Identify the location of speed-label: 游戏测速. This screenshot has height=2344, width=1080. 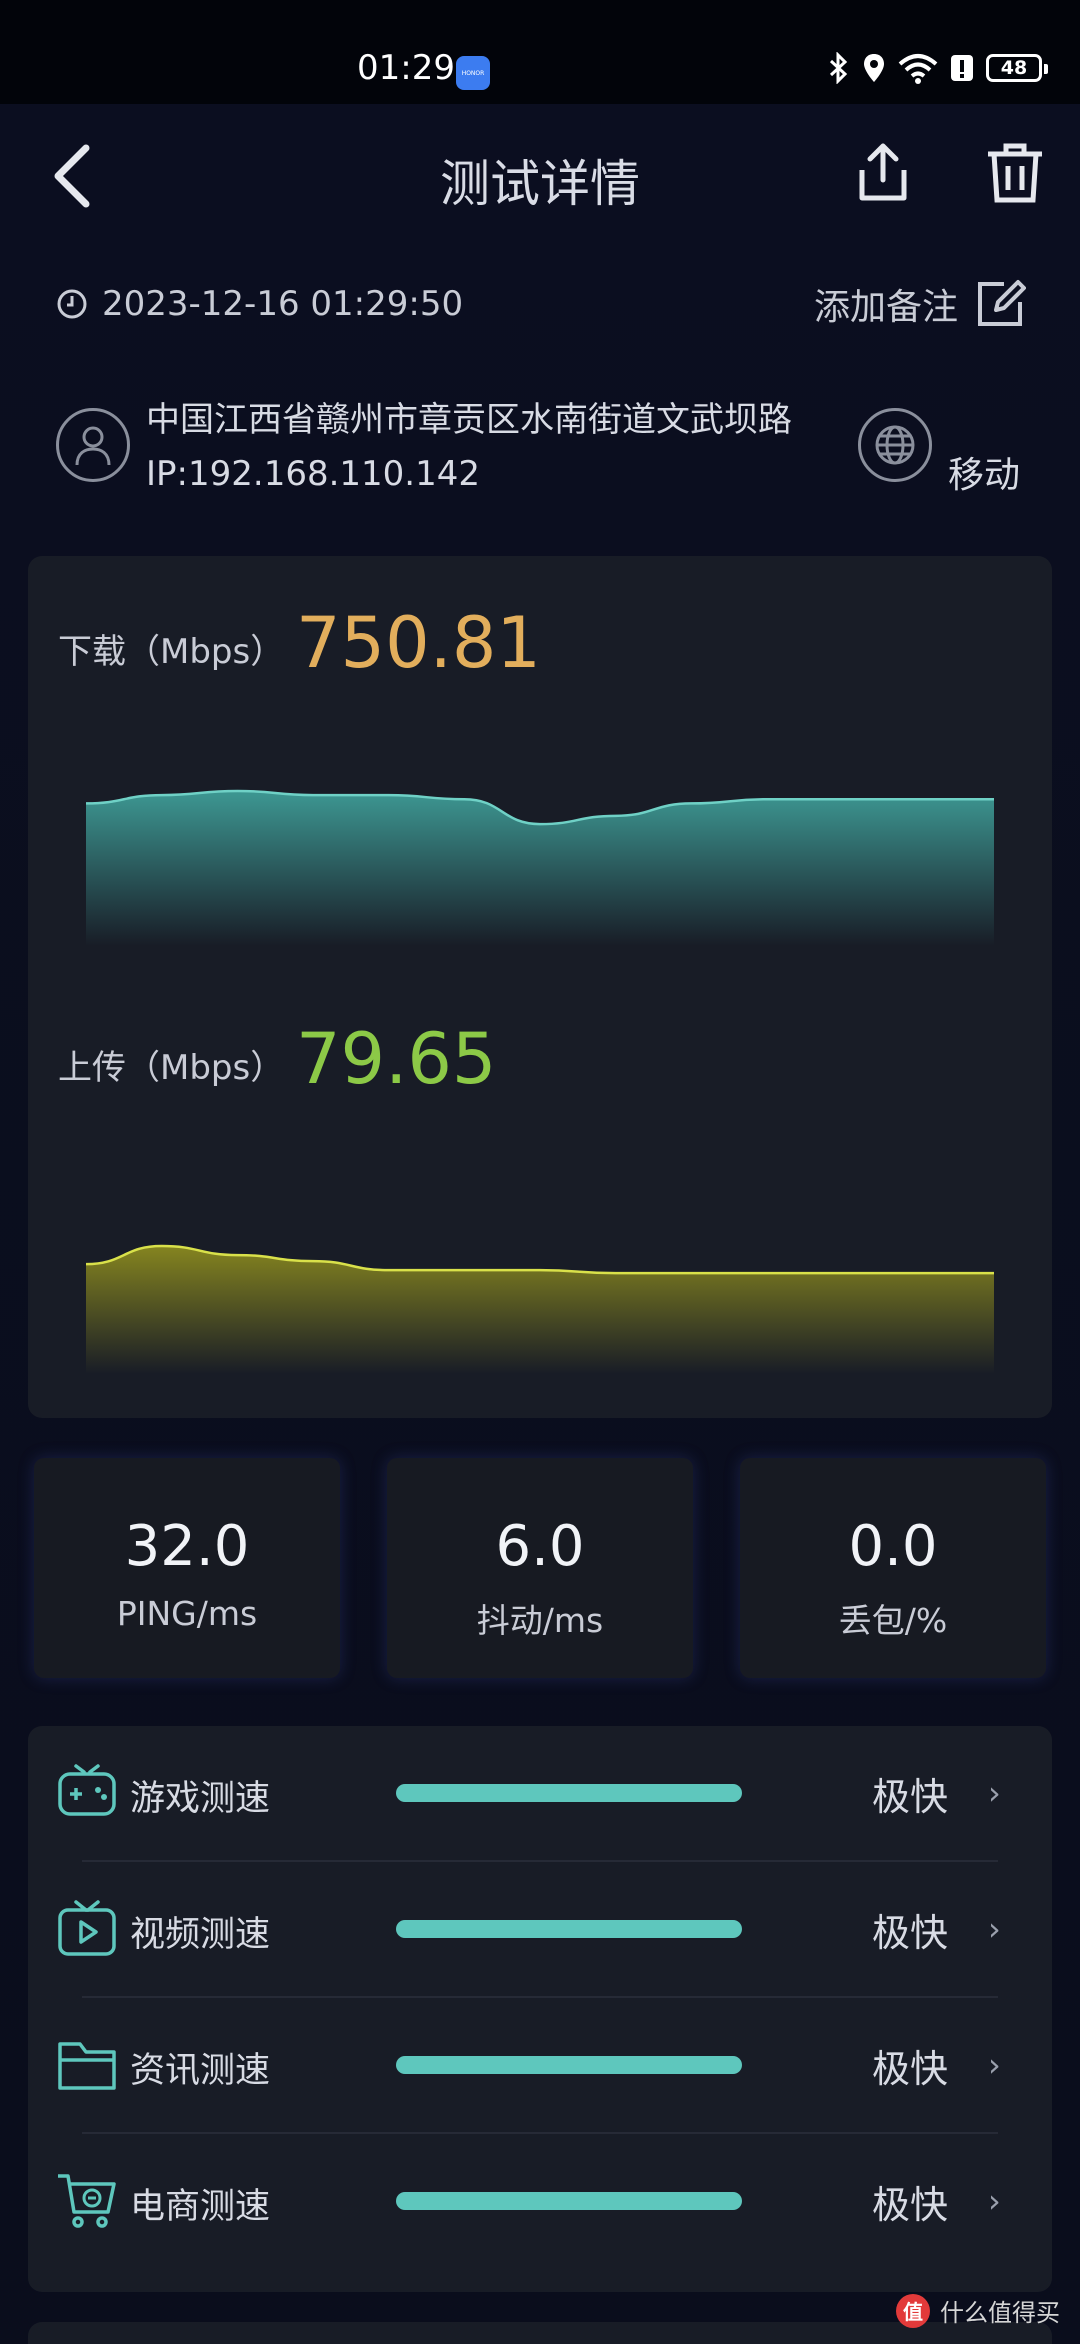
(200, 1799).